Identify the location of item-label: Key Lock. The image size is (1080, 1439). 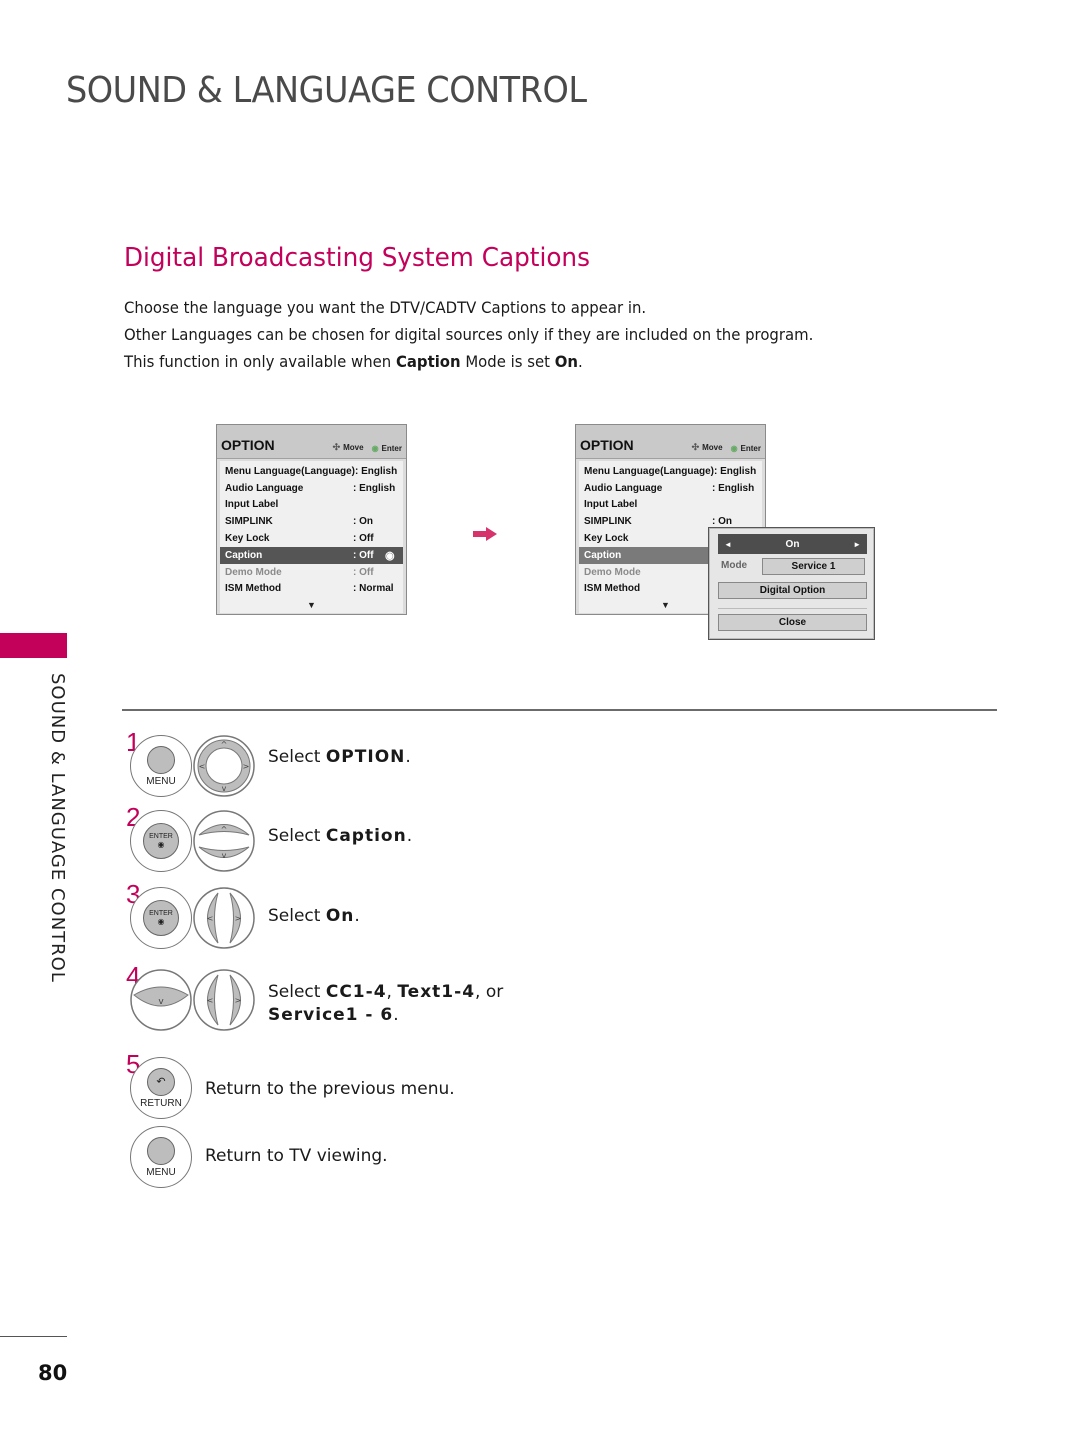
(247, 539).